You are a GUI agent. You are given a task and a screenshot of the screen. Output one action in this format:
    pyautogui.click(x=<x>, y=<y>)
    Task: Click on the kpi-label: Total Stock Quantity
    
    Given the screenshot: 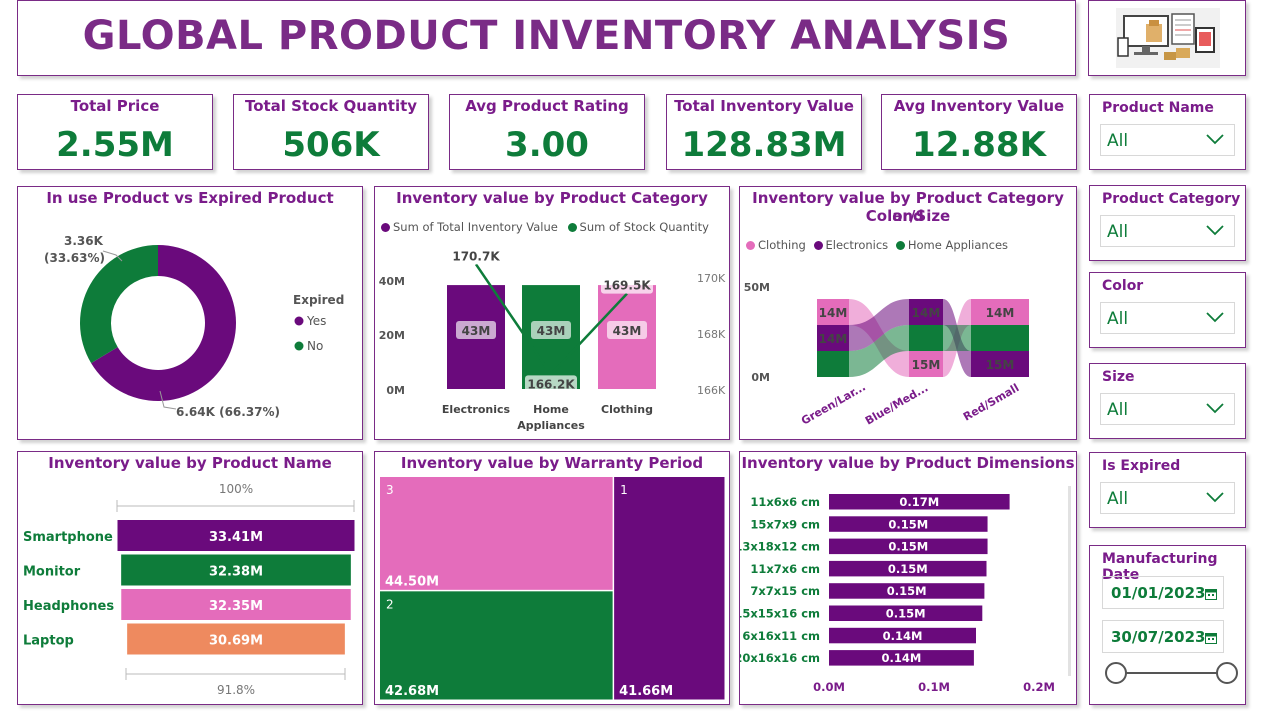 What is the action you would take?
    pyautogui.click(x=331, y=106)
    